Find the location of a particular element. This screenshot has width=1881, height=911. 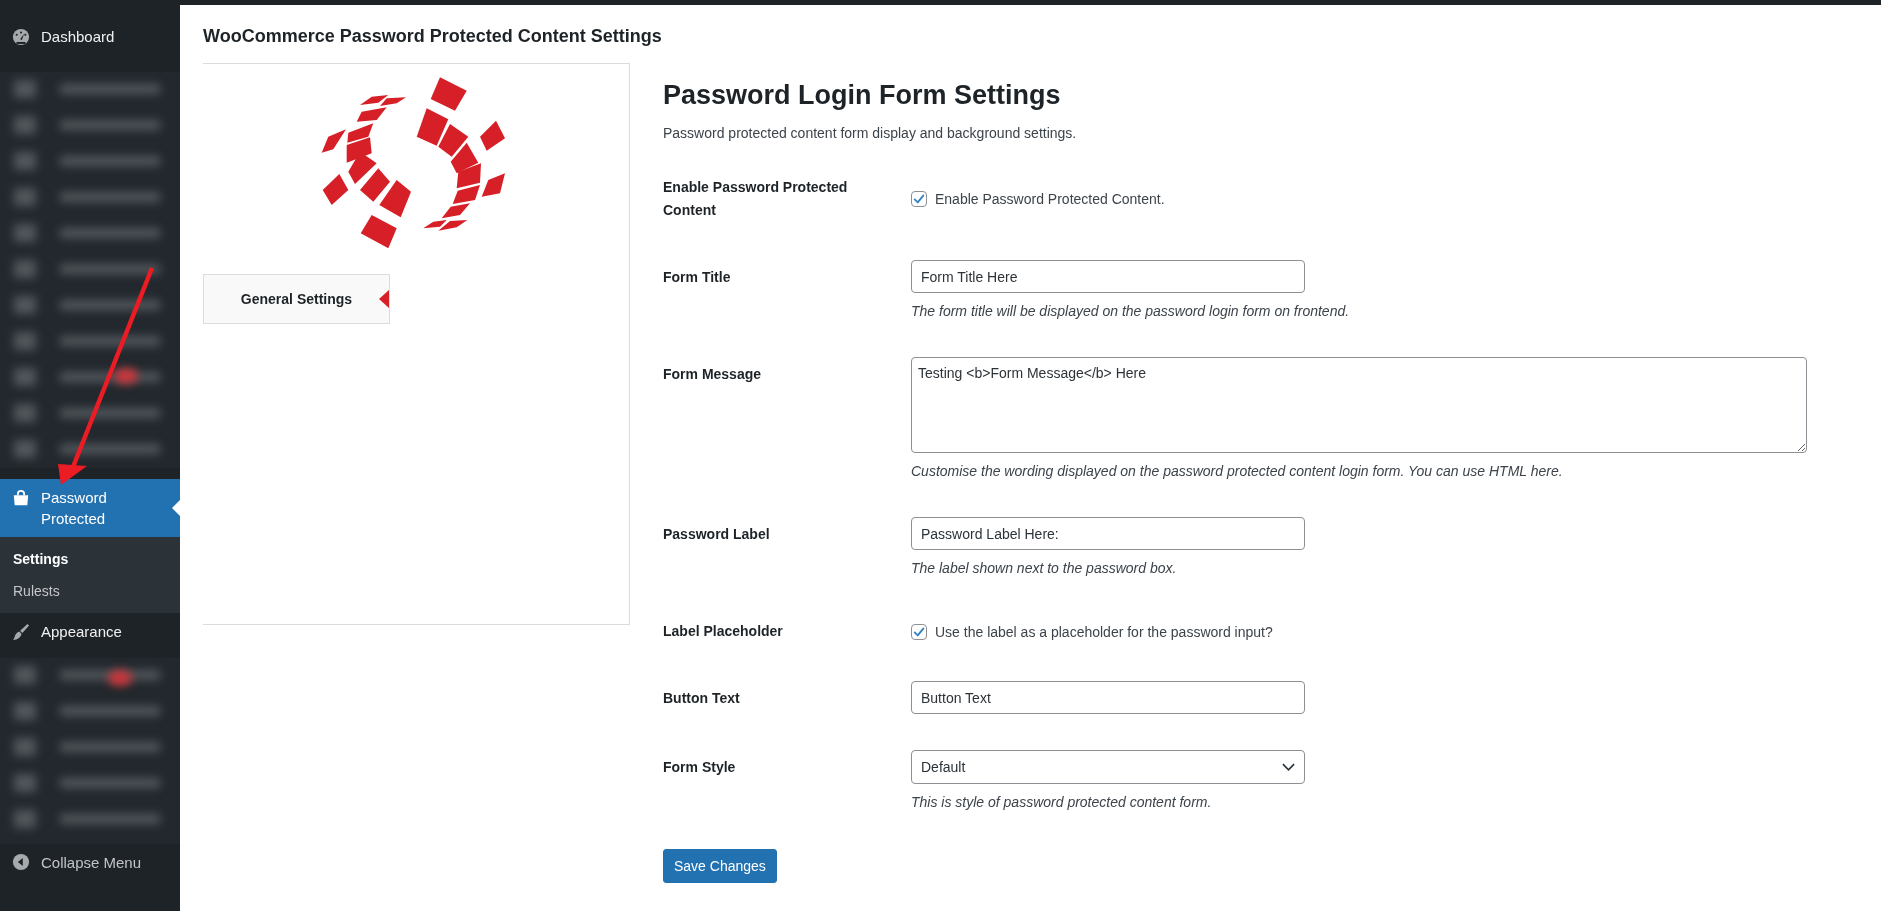

section-heading: Password Login Form Settings is located at coordinates (862, 95).